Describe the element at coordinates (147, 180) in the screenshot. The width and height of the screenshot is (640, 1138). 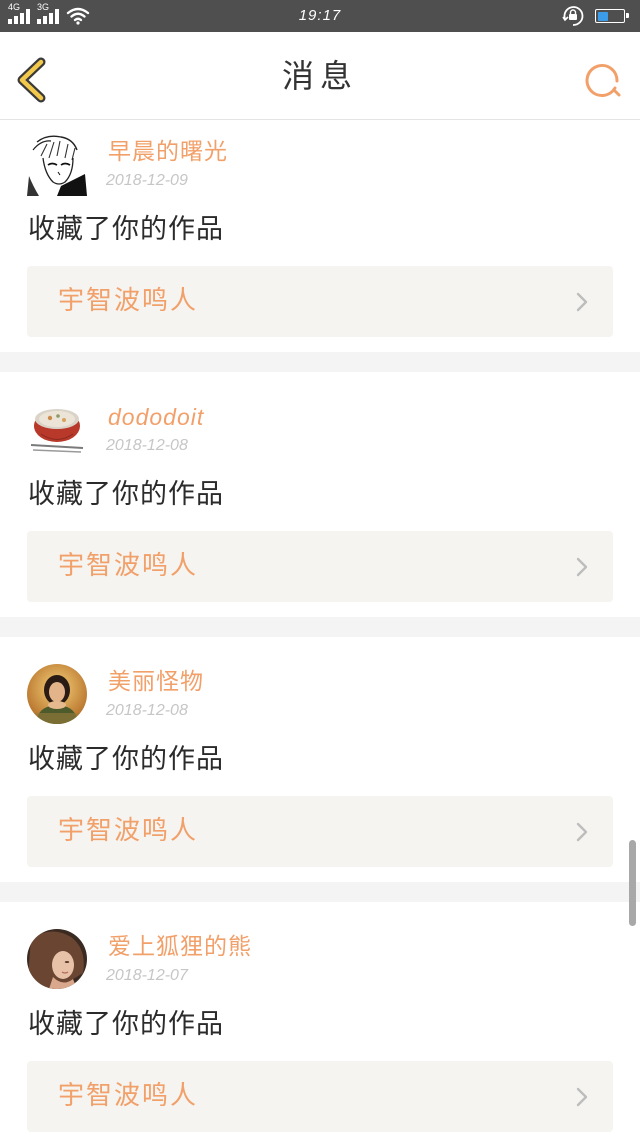
I see `message-date: 2018-12-09` at that location.